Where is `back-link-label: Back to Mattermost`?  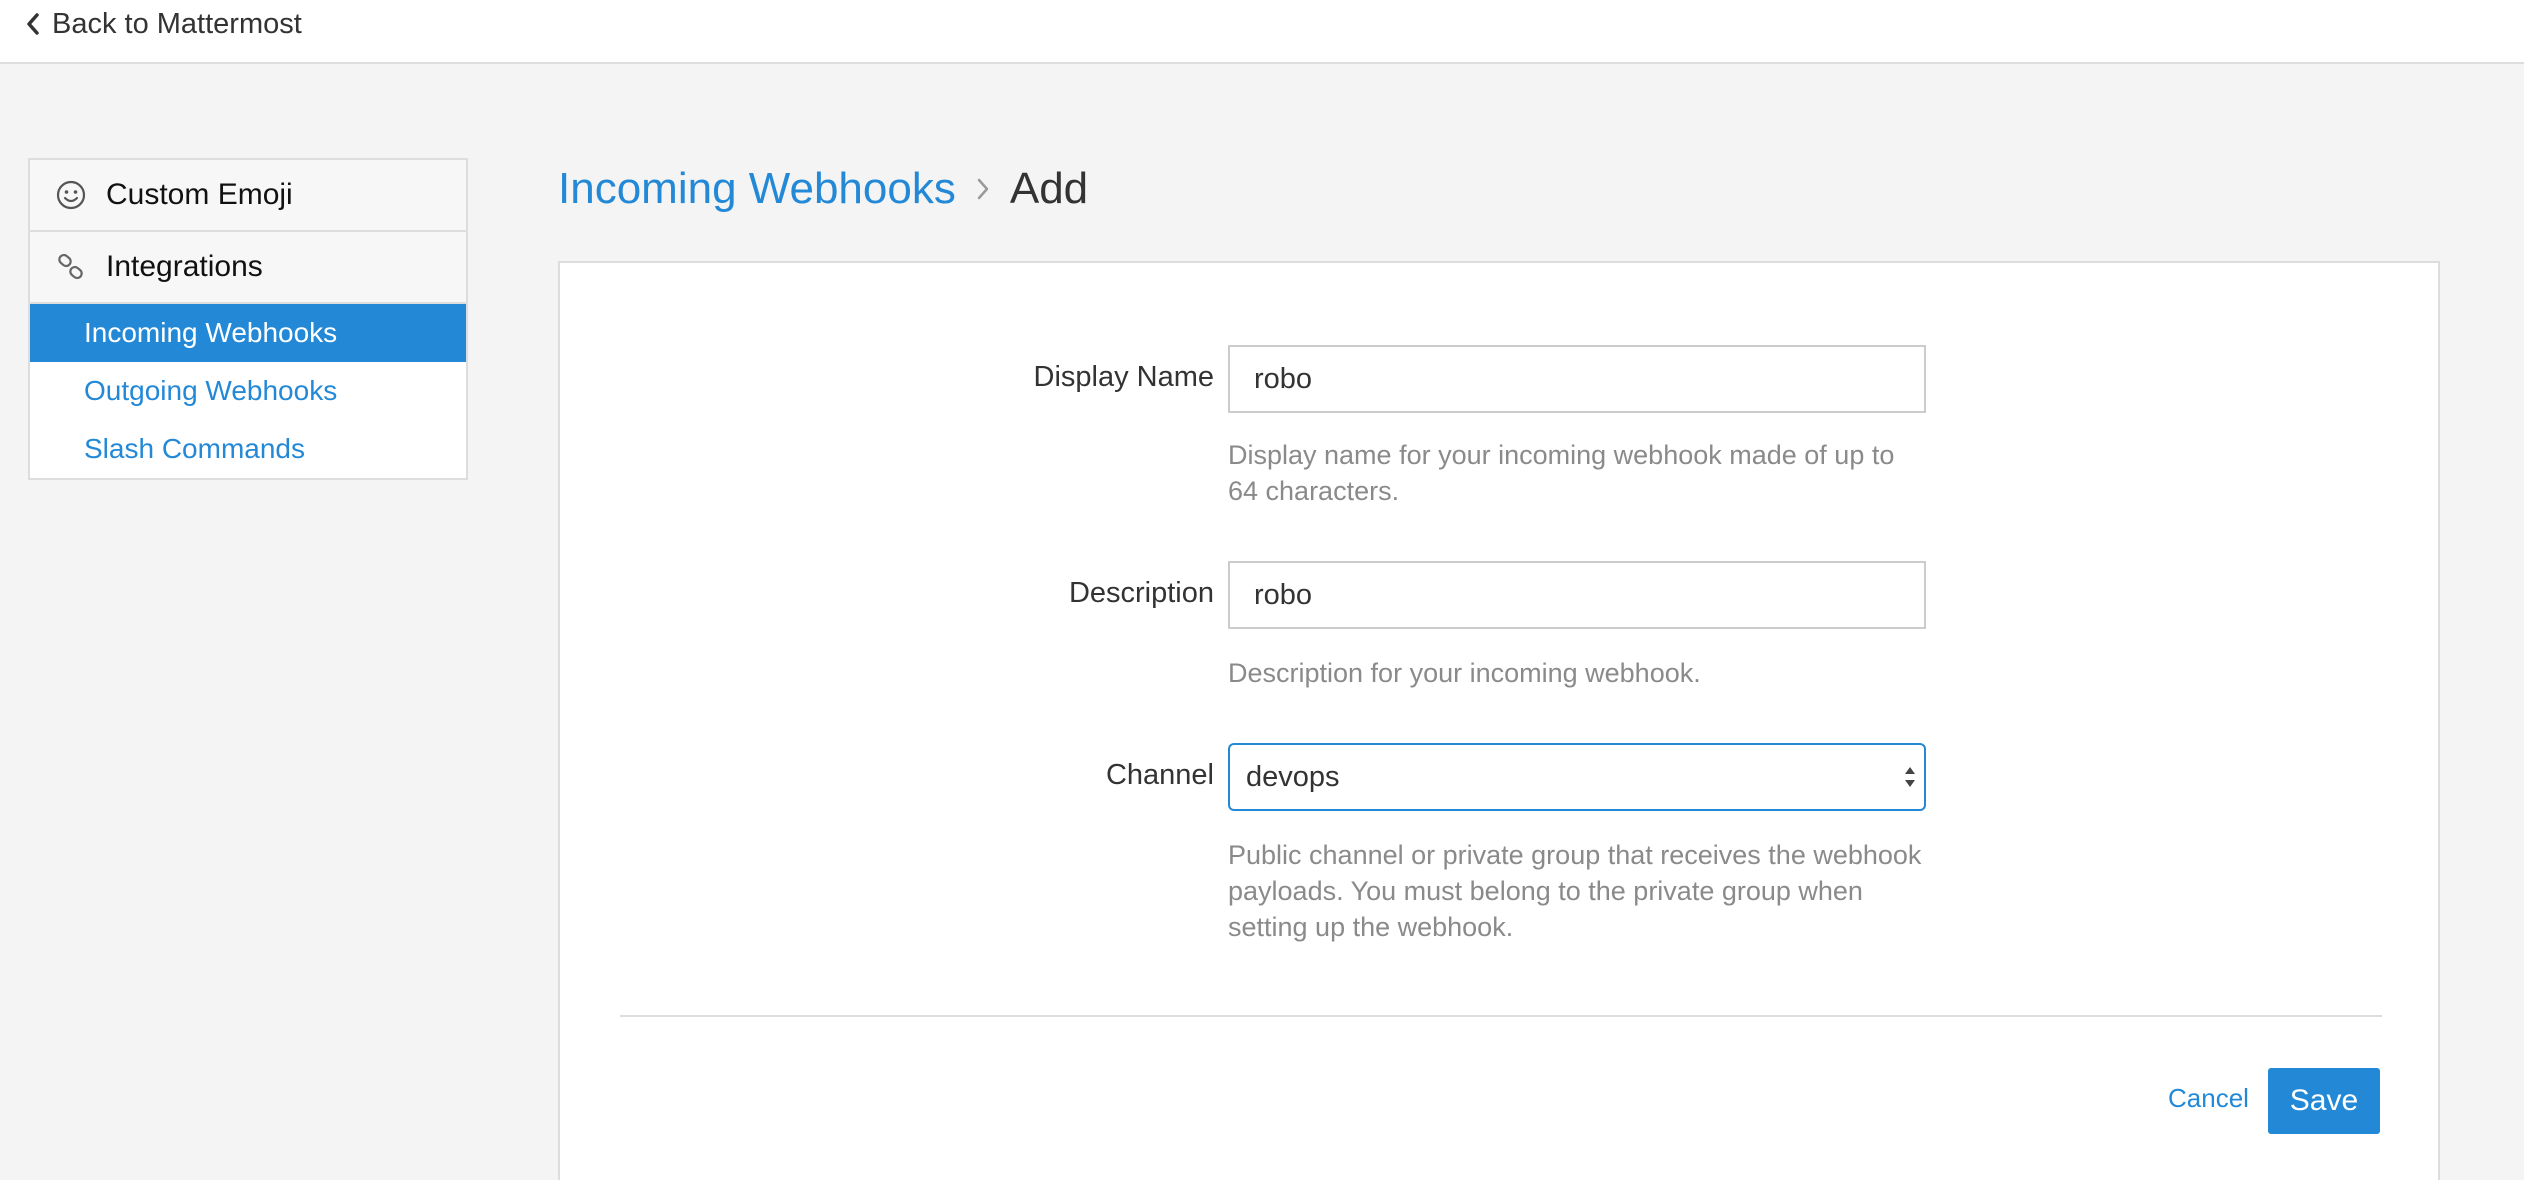 back-link-label: Back to Mattermost is located at coordinates (177, 23).